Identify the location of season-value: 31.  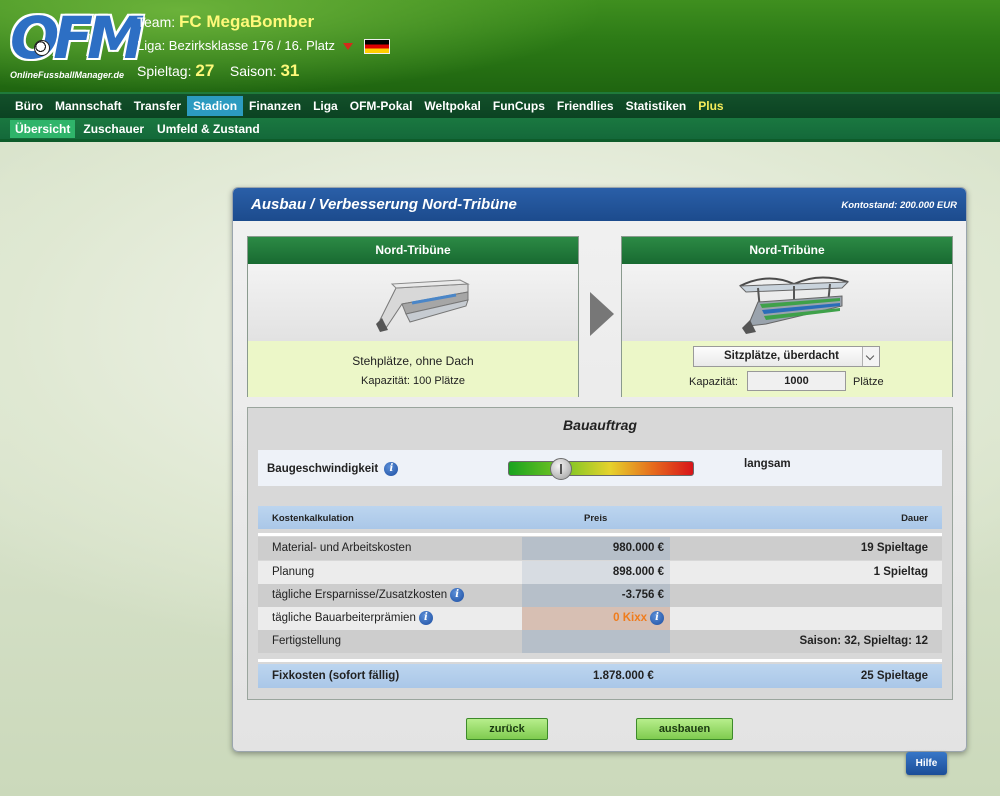
(290, 70).